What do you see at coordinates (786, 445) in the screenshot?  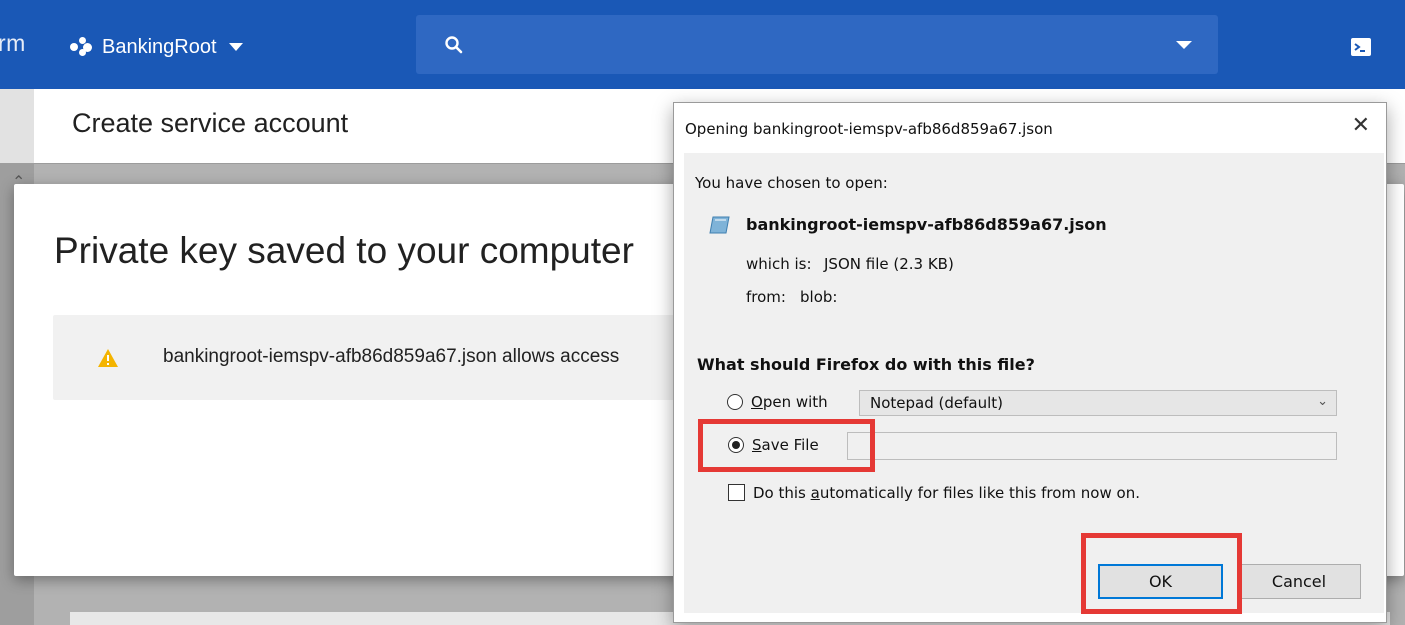 I see `save-file-highlight` at bounding box center [786, 445].